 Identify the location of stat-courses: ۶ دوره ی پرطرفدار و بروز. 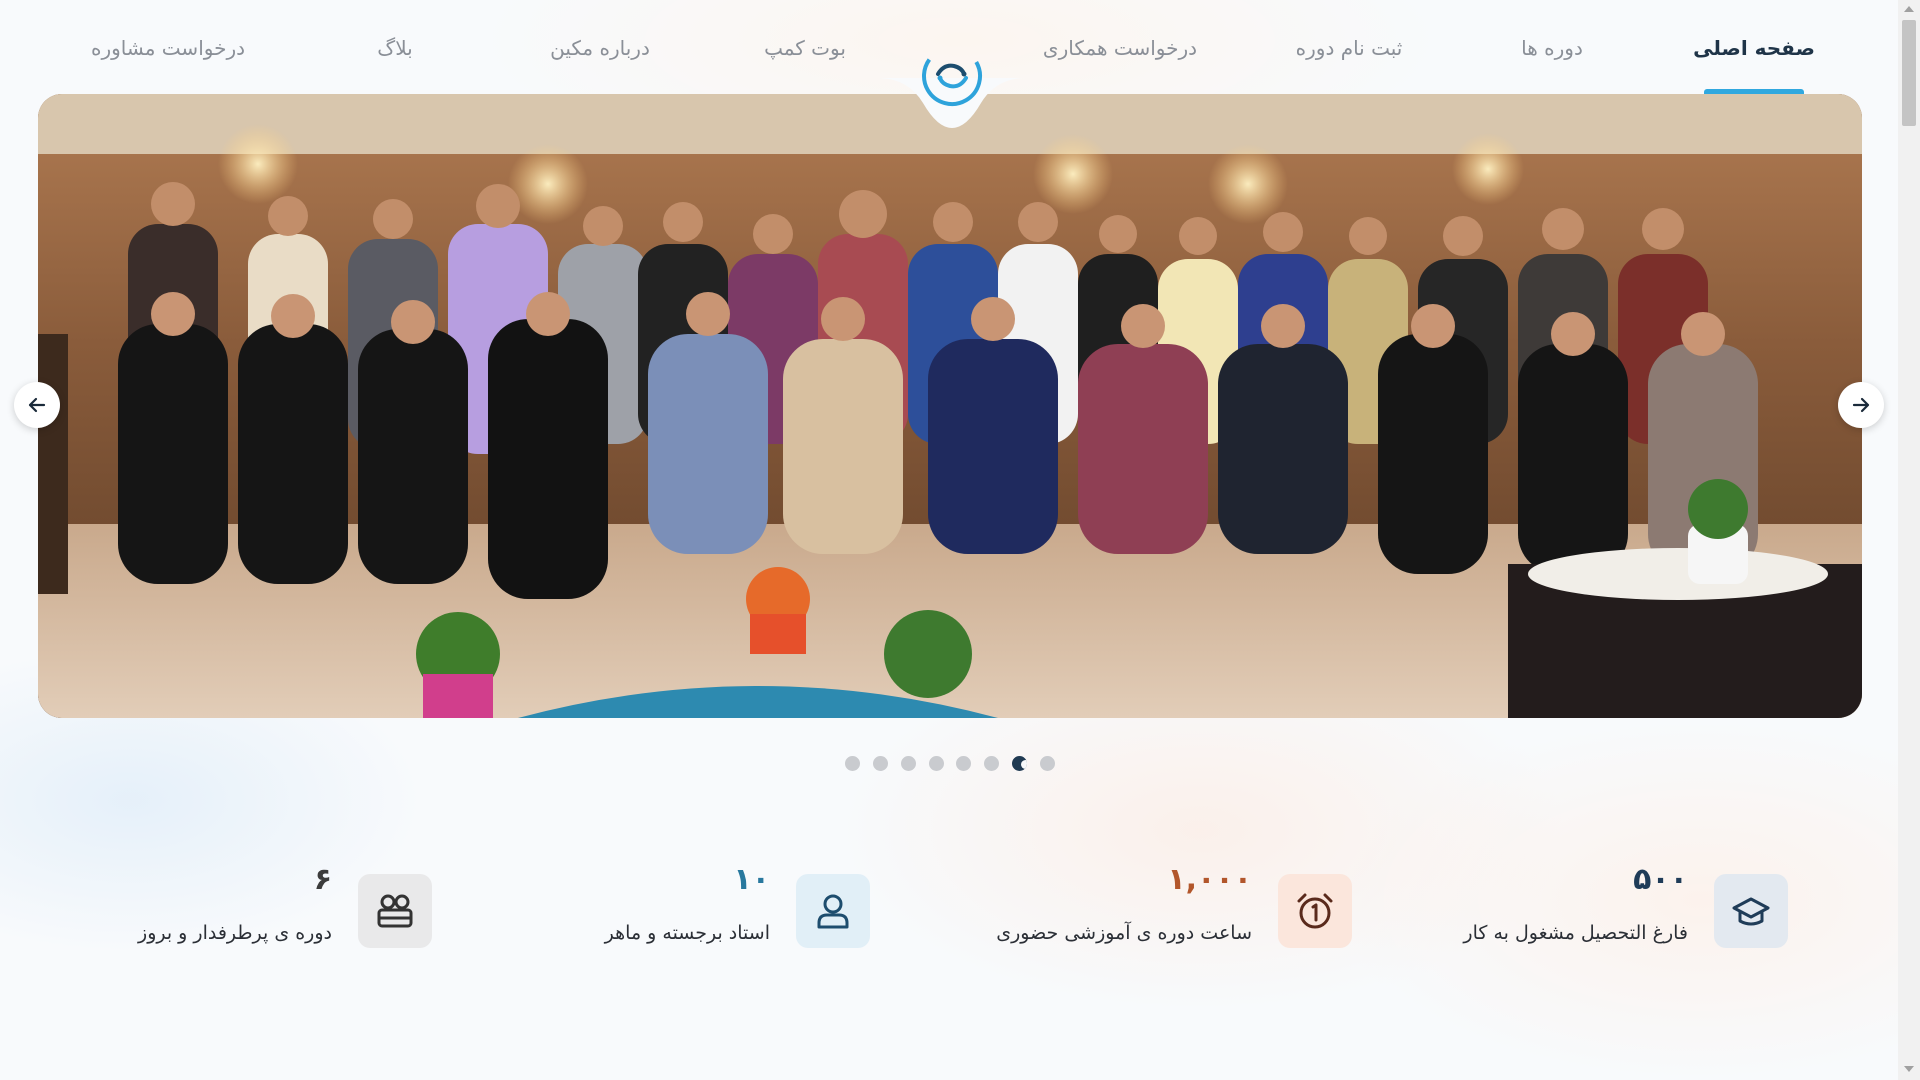
(216, 907).